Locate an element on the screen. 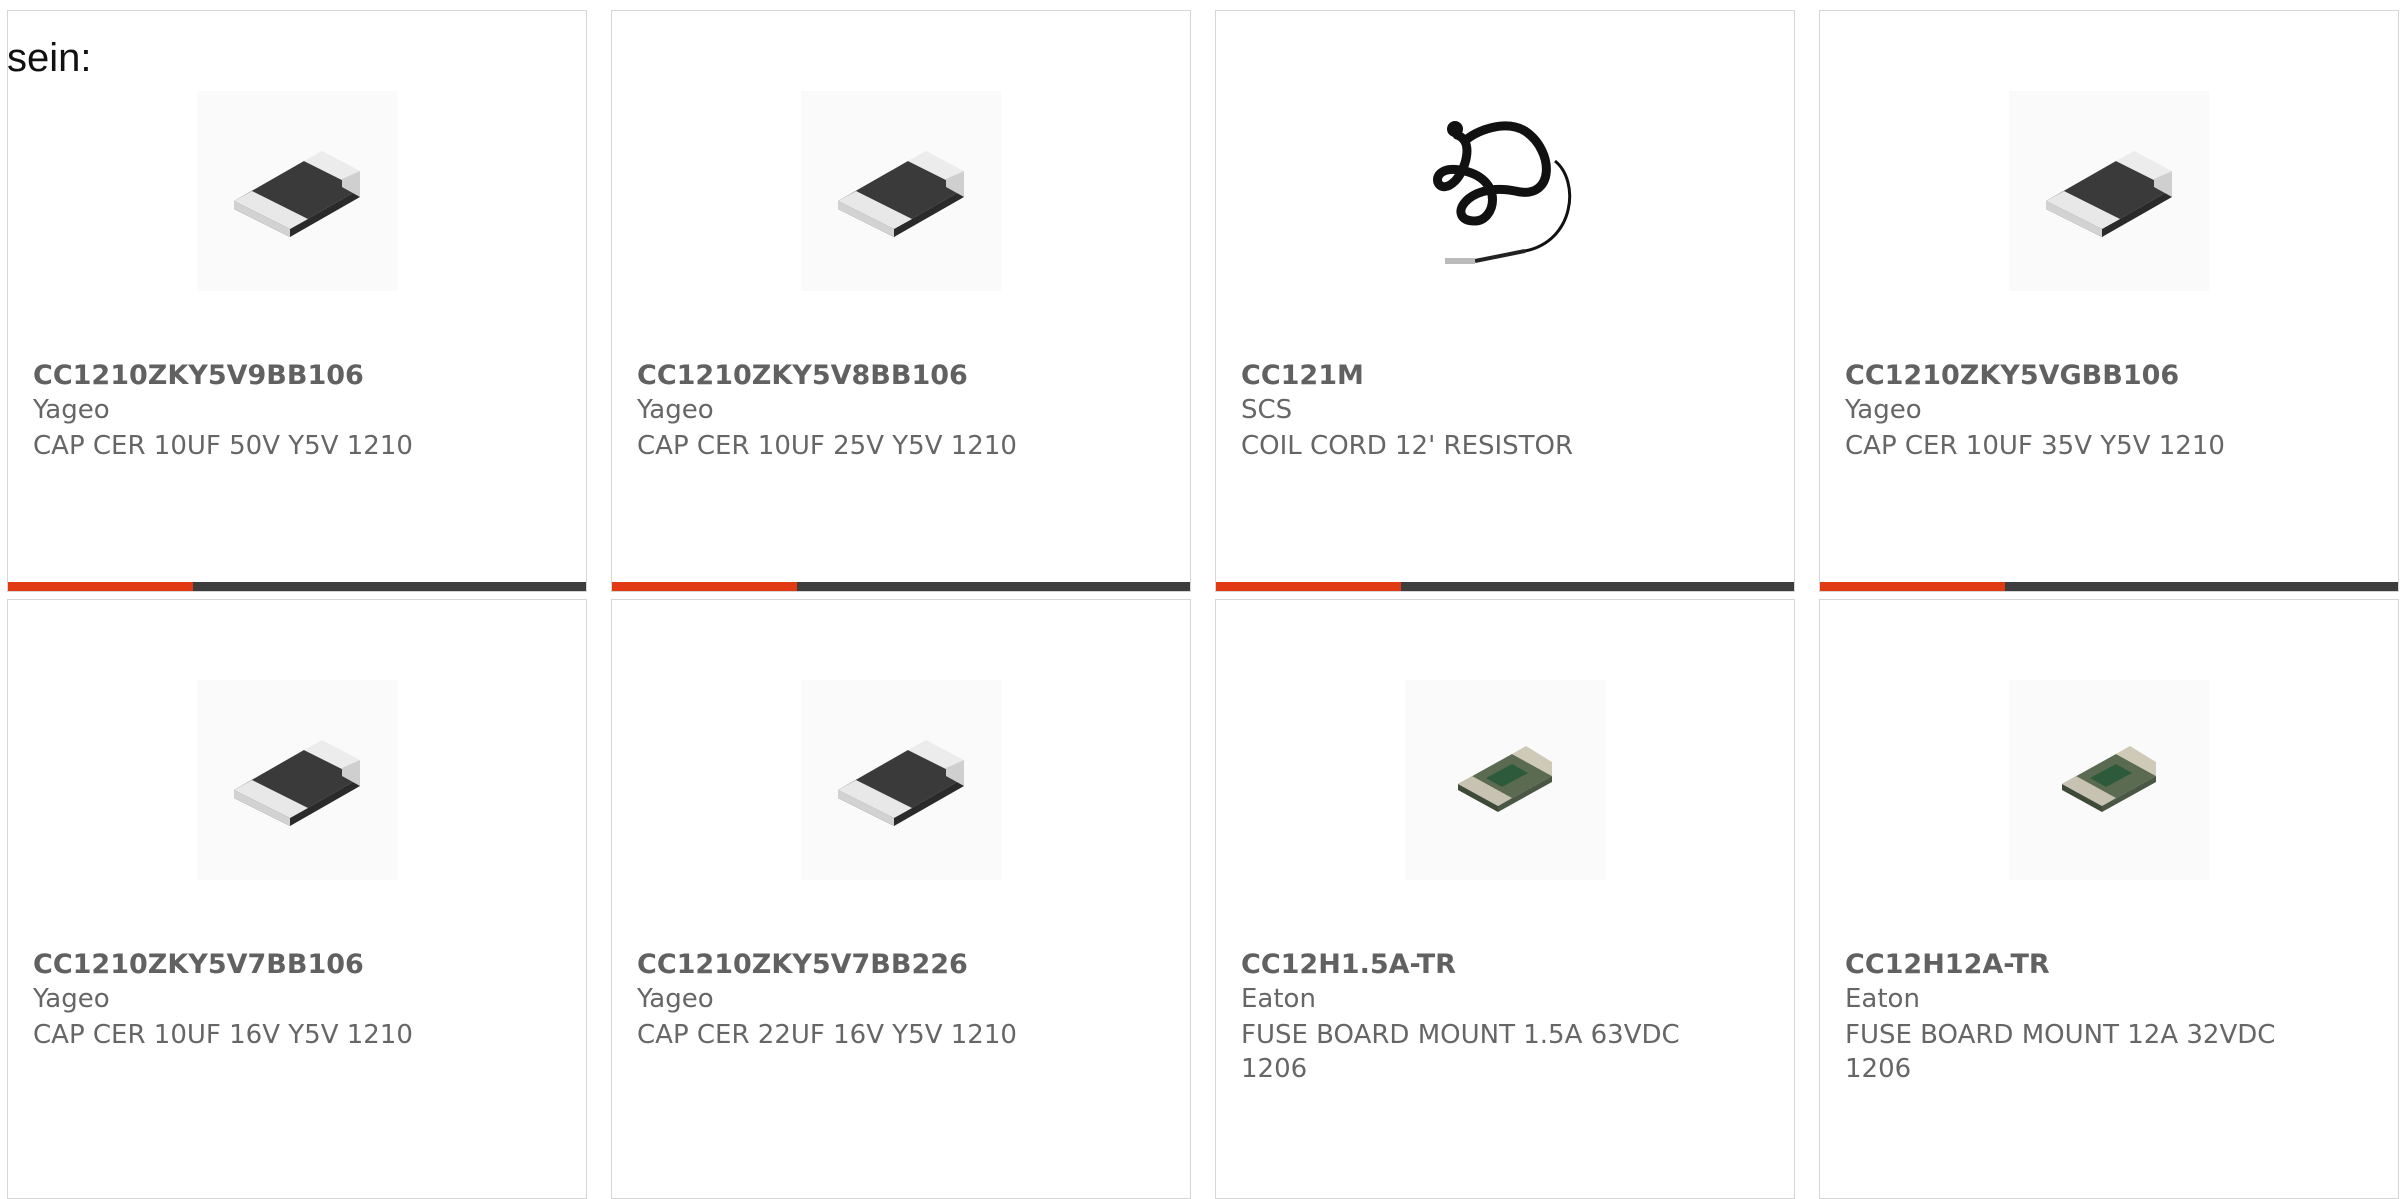  part-number: CC12H12A-TR is located at coordinates (1947, 964).